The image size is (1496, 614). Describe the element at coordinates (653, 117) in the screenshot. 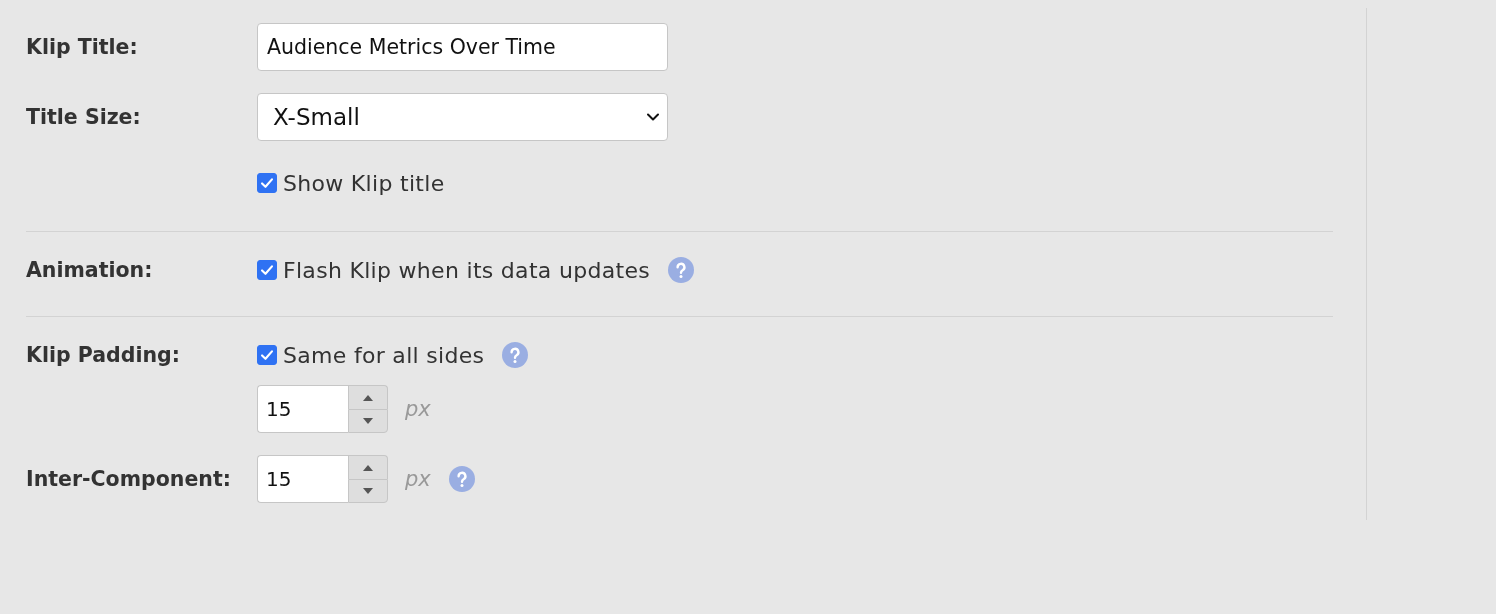

I see `chevron-down-icon` at that location.